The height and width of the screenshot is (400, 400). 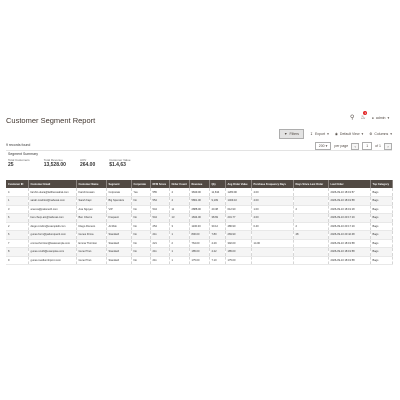 I want to click on user-menu: ● admin ▾, so click(x=380, y=118).